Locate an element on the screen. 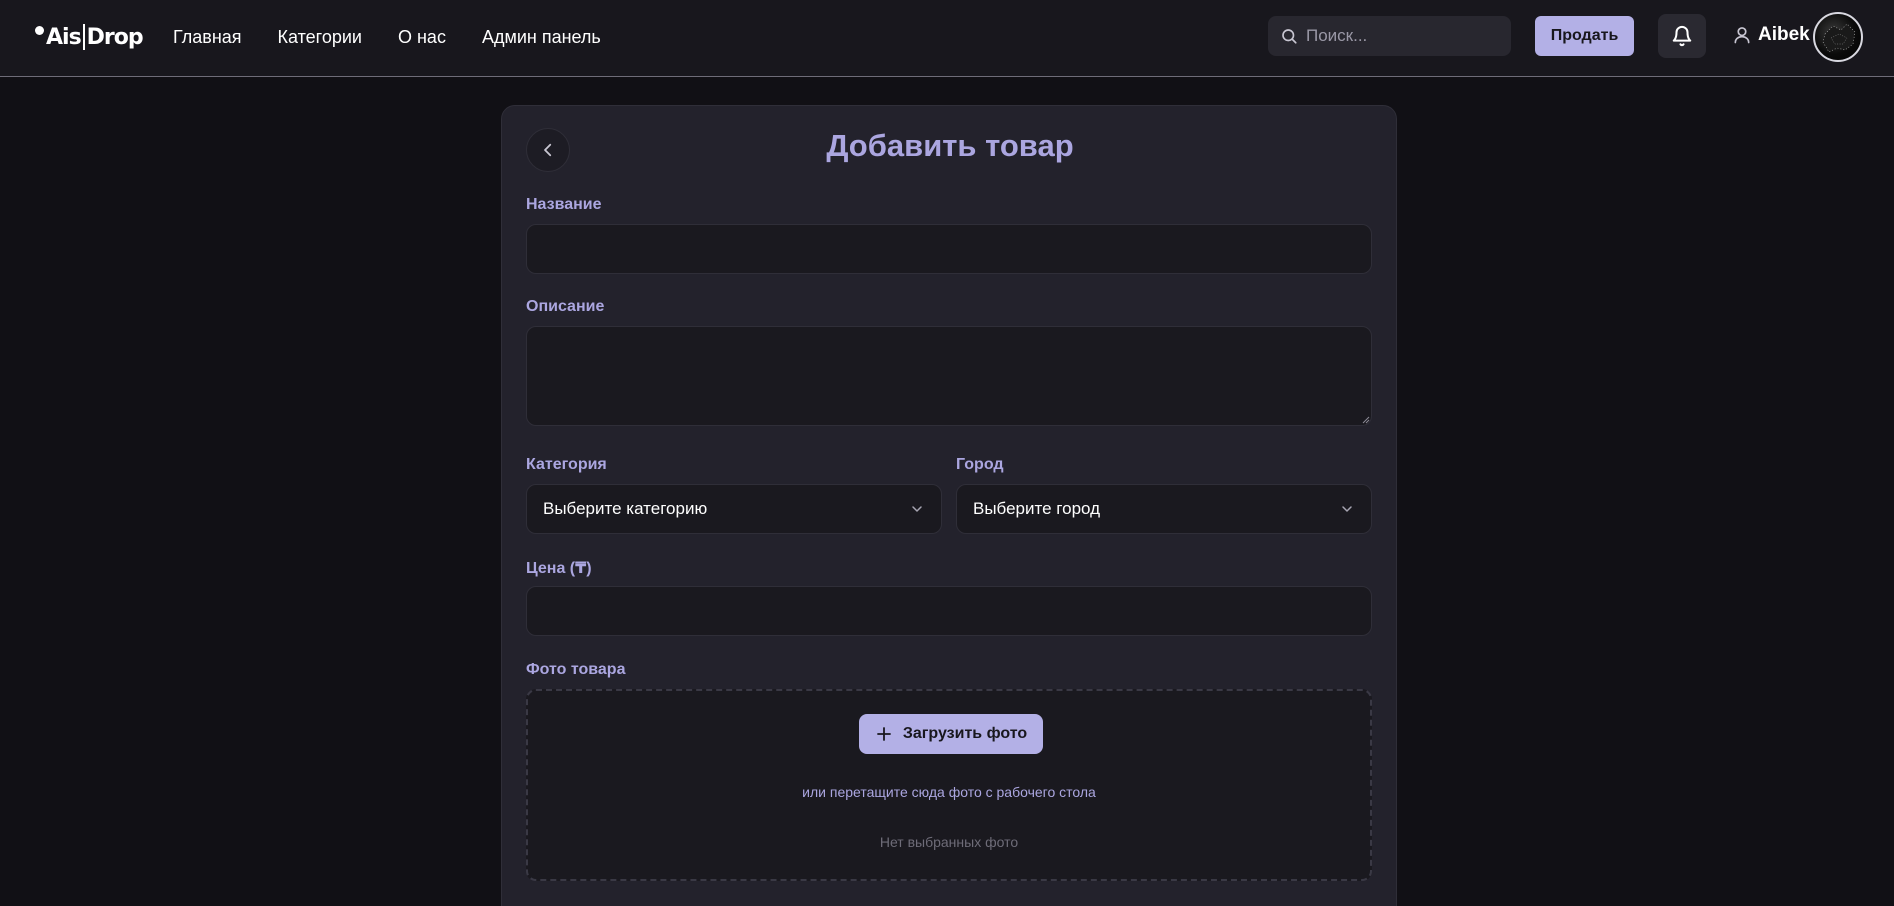 This screenshot has width=1894, height=906. user-name: Aibek is located at coordinates (1784, 34).